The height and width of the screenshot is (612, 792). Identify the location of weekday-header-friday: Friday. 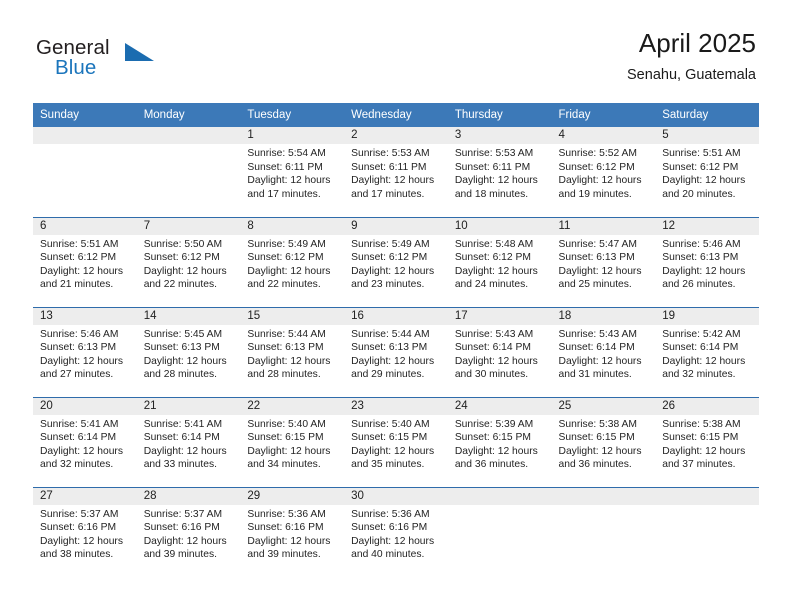
(603, 115).